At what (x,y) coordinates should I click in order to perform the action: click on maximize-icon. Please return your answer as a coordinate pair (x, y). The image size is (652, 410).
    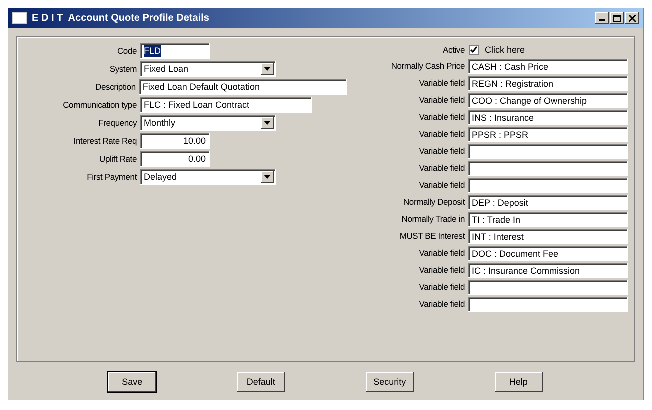
    Looking at the image, I should click on (617, 18).